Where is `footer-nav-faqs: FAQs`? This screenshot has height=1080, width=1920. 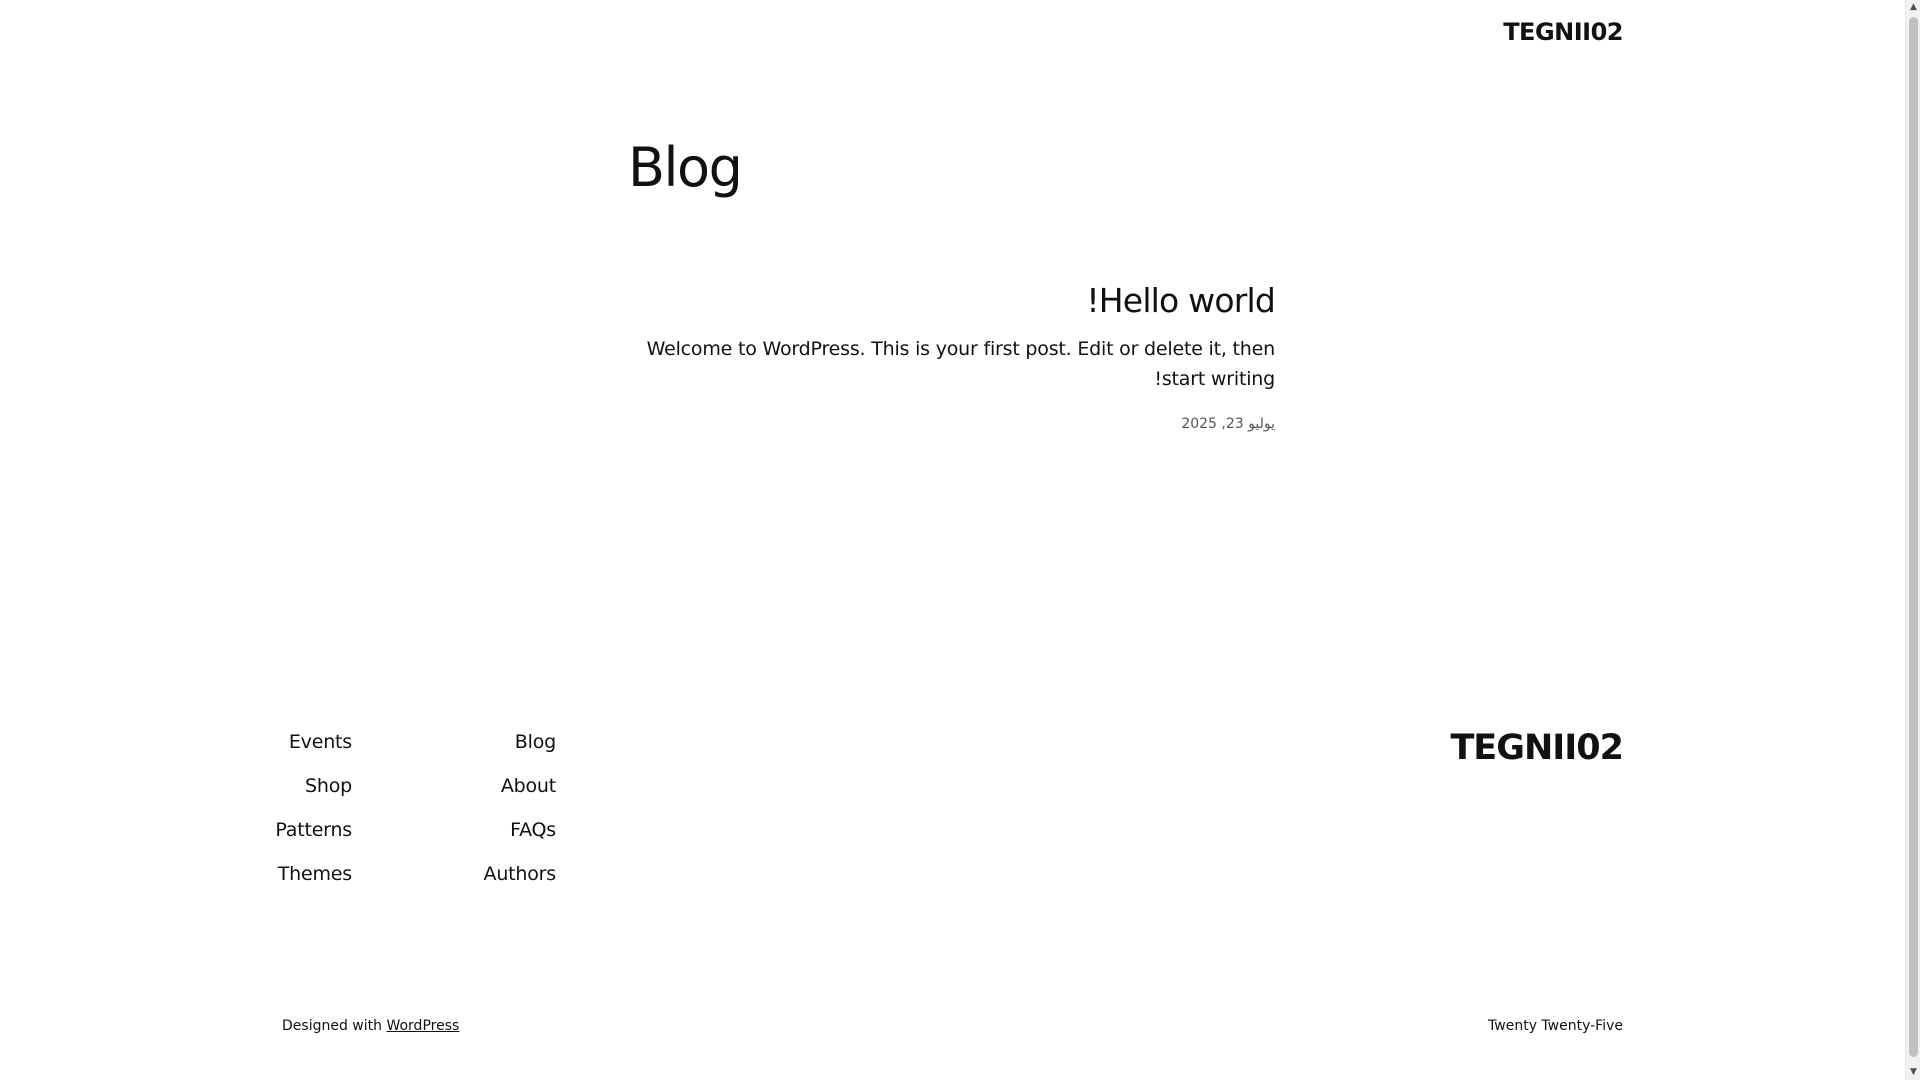
footer-nav-faqs: FAQs is located at coordinates (441, 830).